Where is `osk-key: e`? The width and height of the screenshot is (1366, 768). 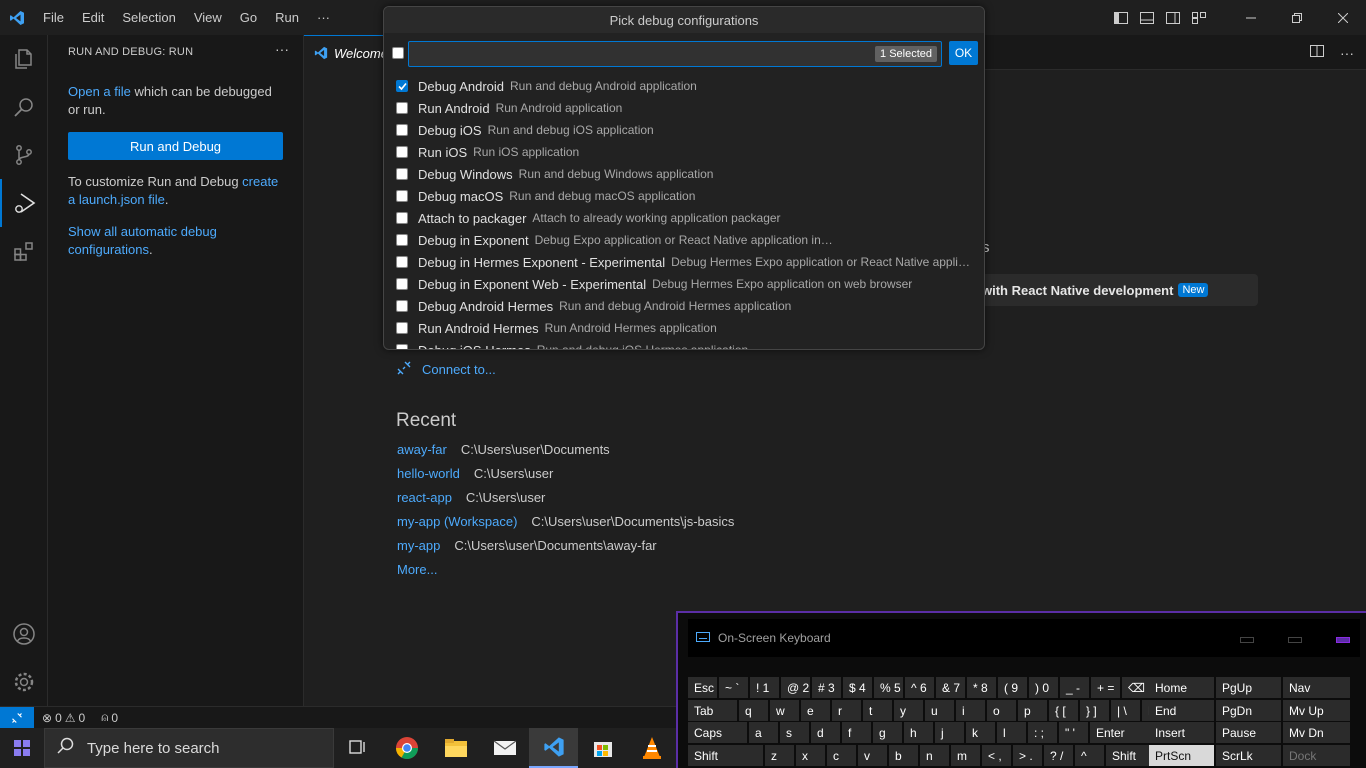 osk-key: e is located at coordinates (815, 710).